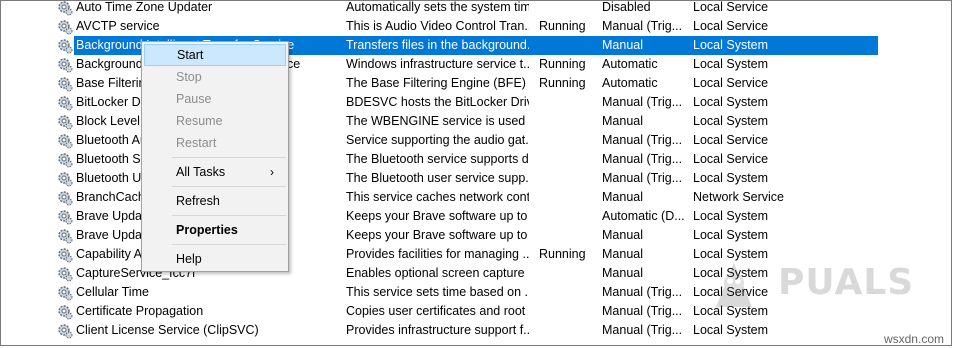  Describe the element at coordinates (140, 311) in the screenshot. I see `service-name: Certificate Propagation` at that location.